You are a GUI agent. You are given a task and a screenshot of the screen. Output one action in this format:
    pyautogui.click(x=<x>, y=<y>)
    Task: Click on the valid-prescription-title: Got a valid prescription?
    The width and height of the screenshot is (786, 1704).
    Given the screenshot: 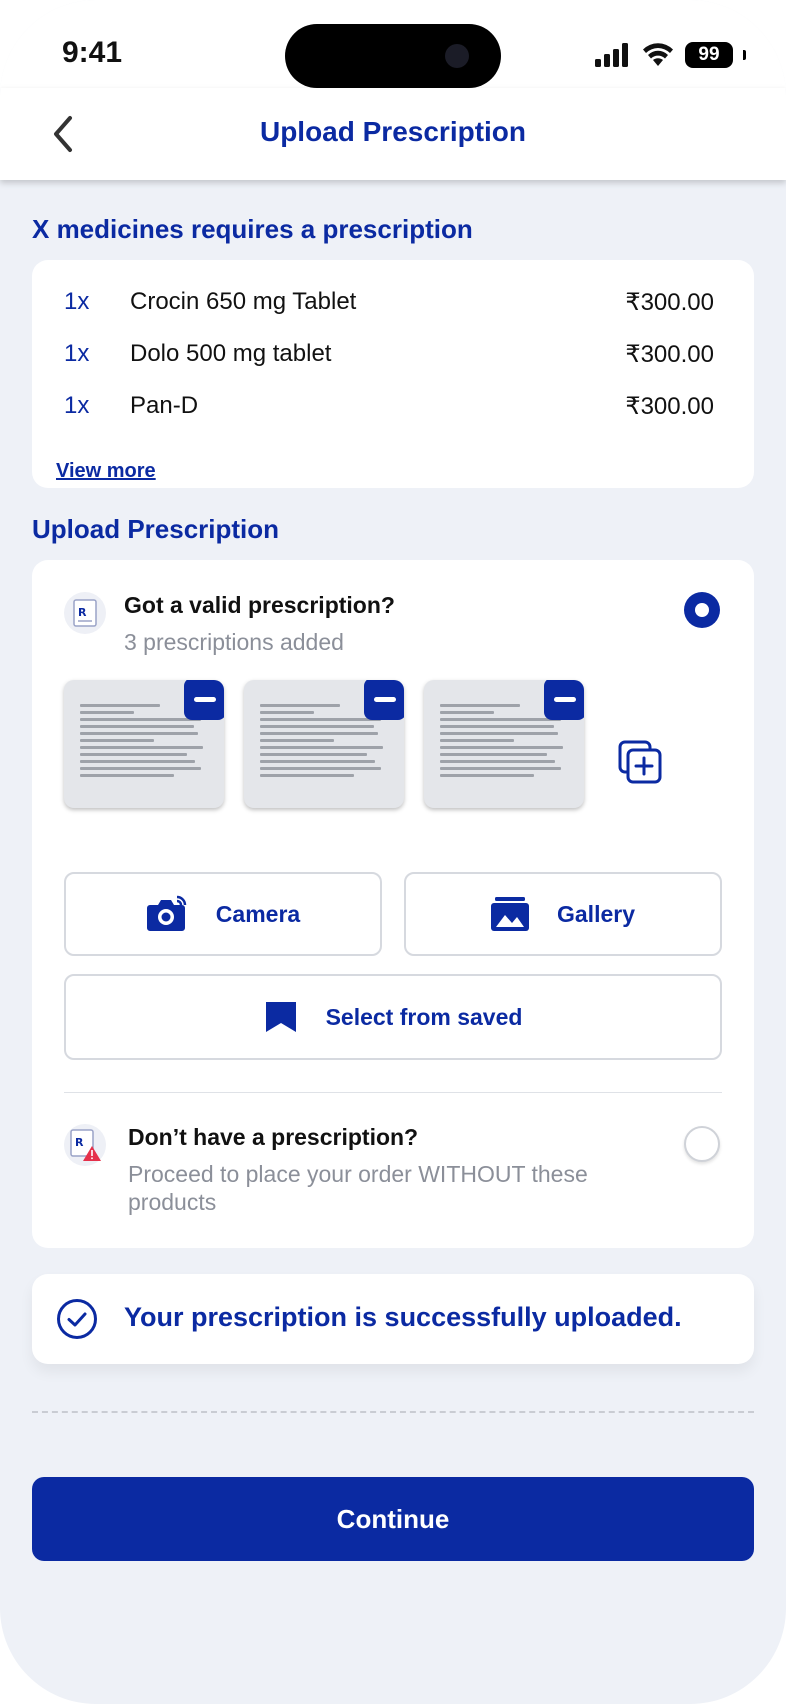 What is the action you would take?
    pyautogui.click(x=259, y=605)
    